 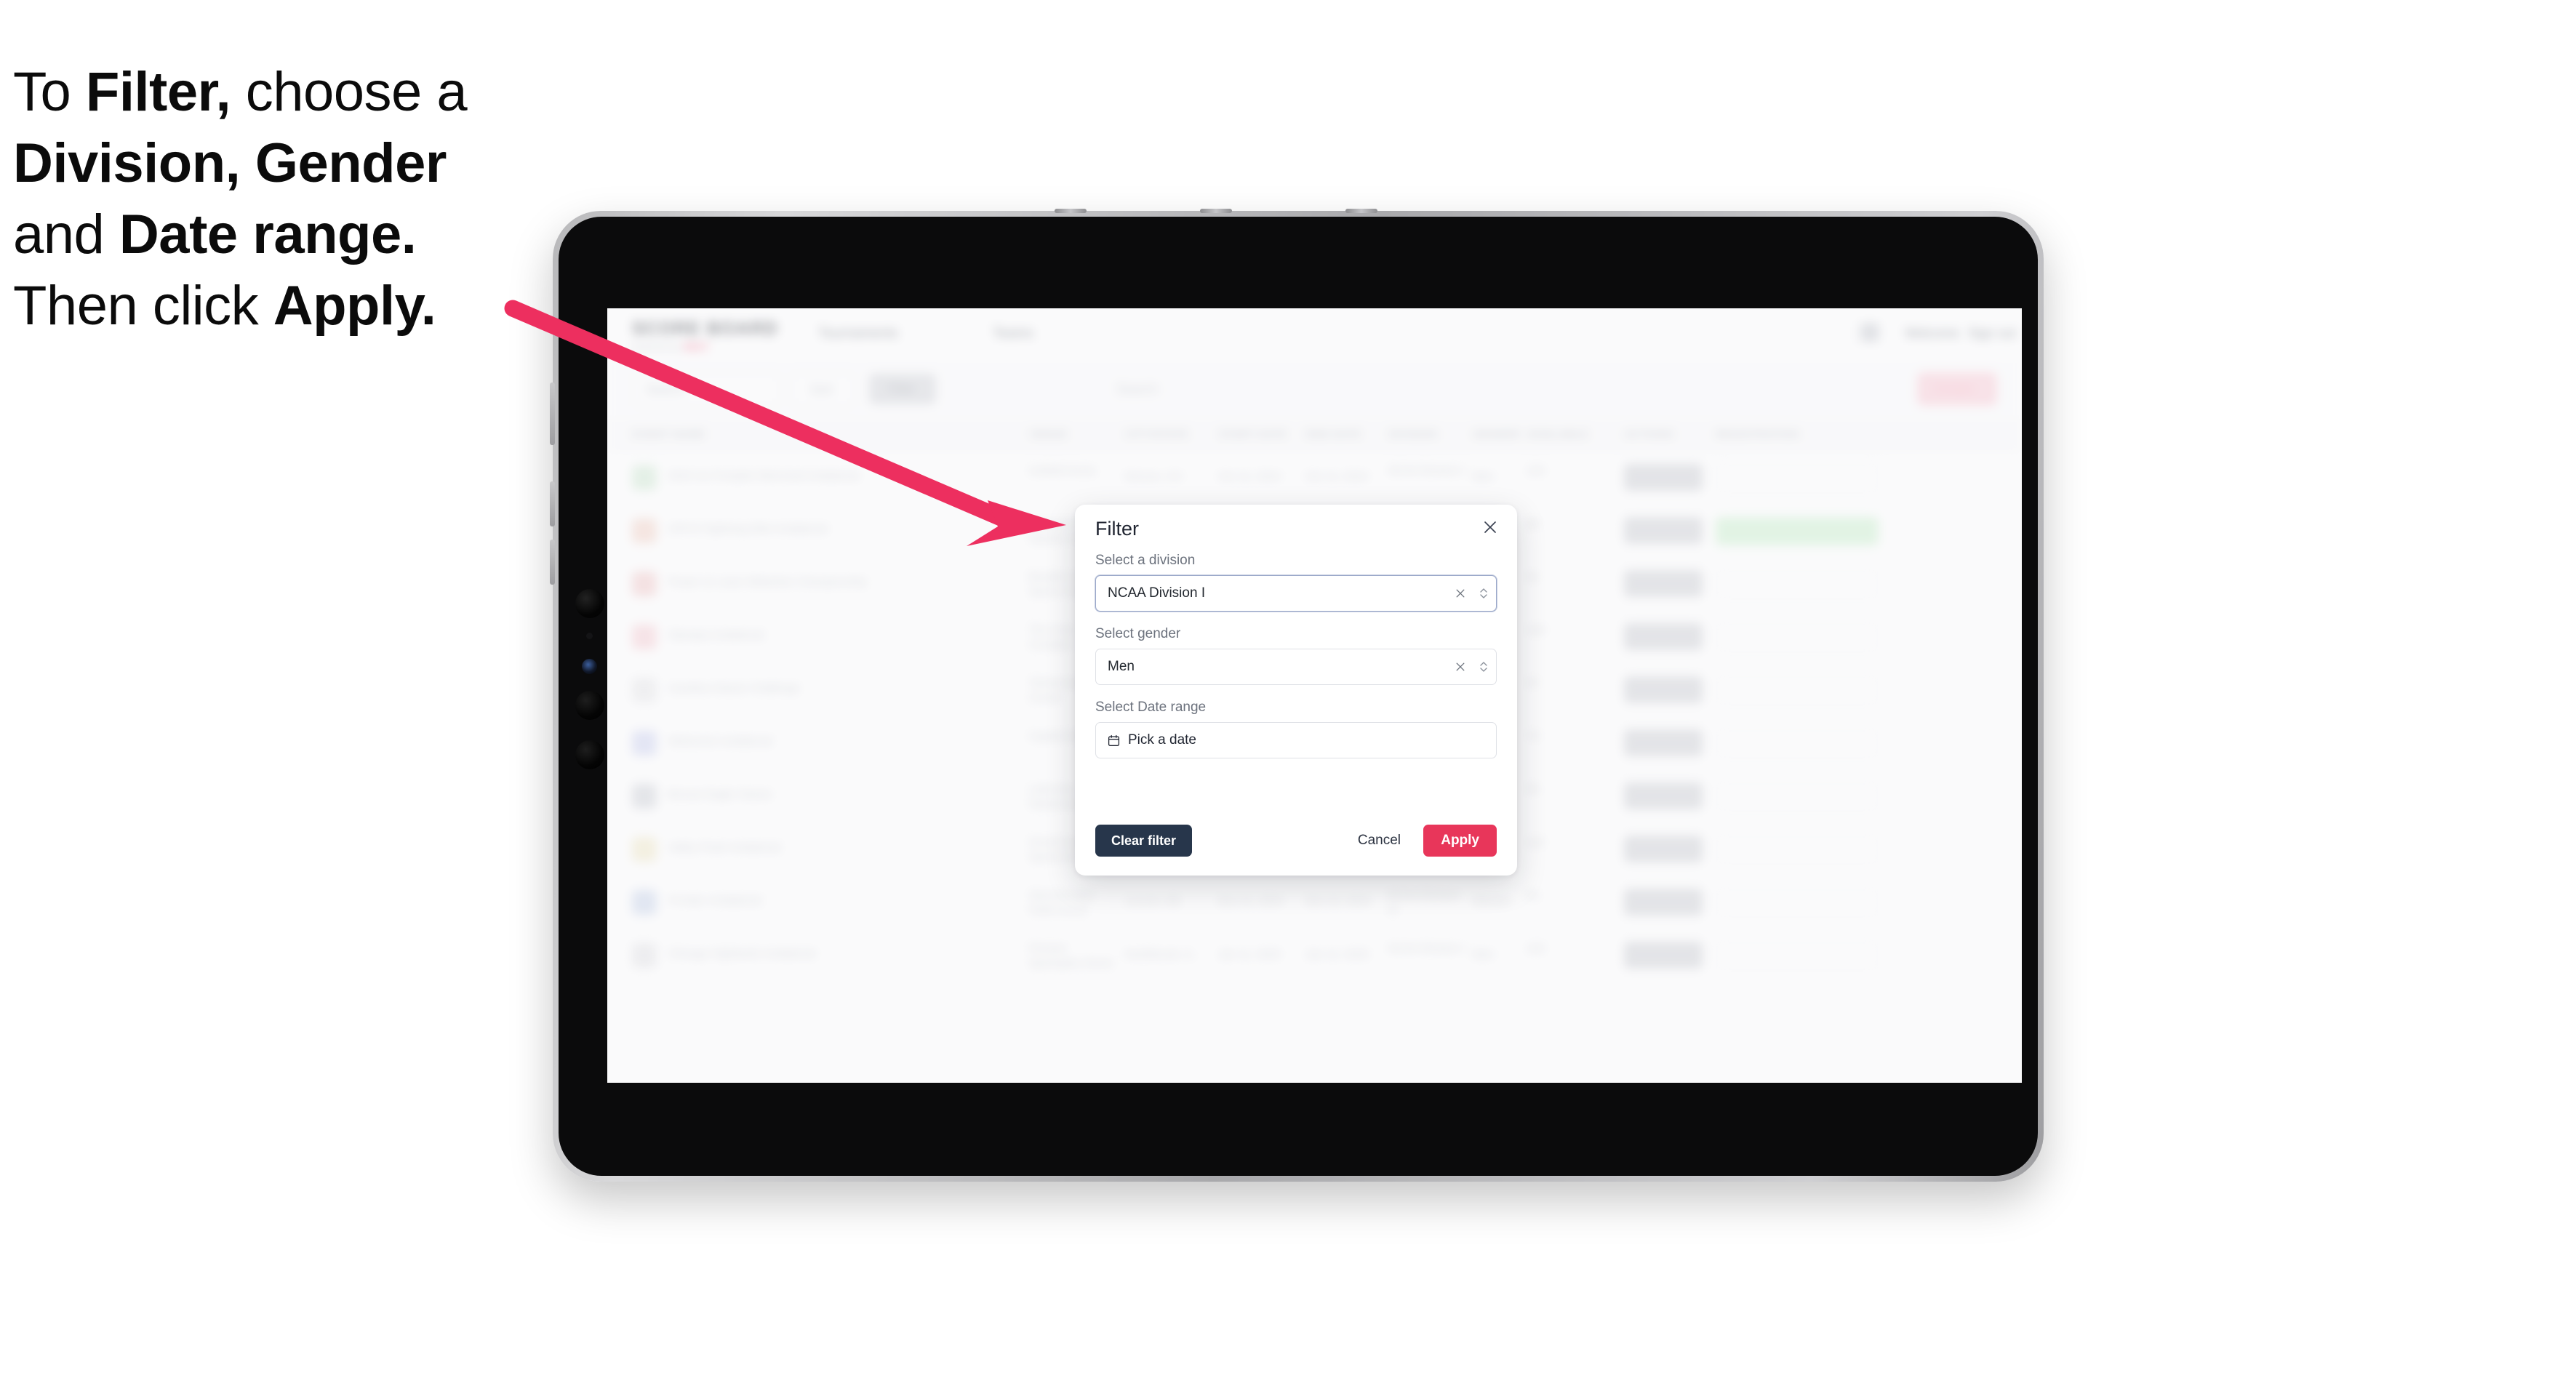 What do you see at coordinates (1157, 593) in the screenshot?
I see `division-select-value: NCAA Division I` at bounding box center [1157, 593].